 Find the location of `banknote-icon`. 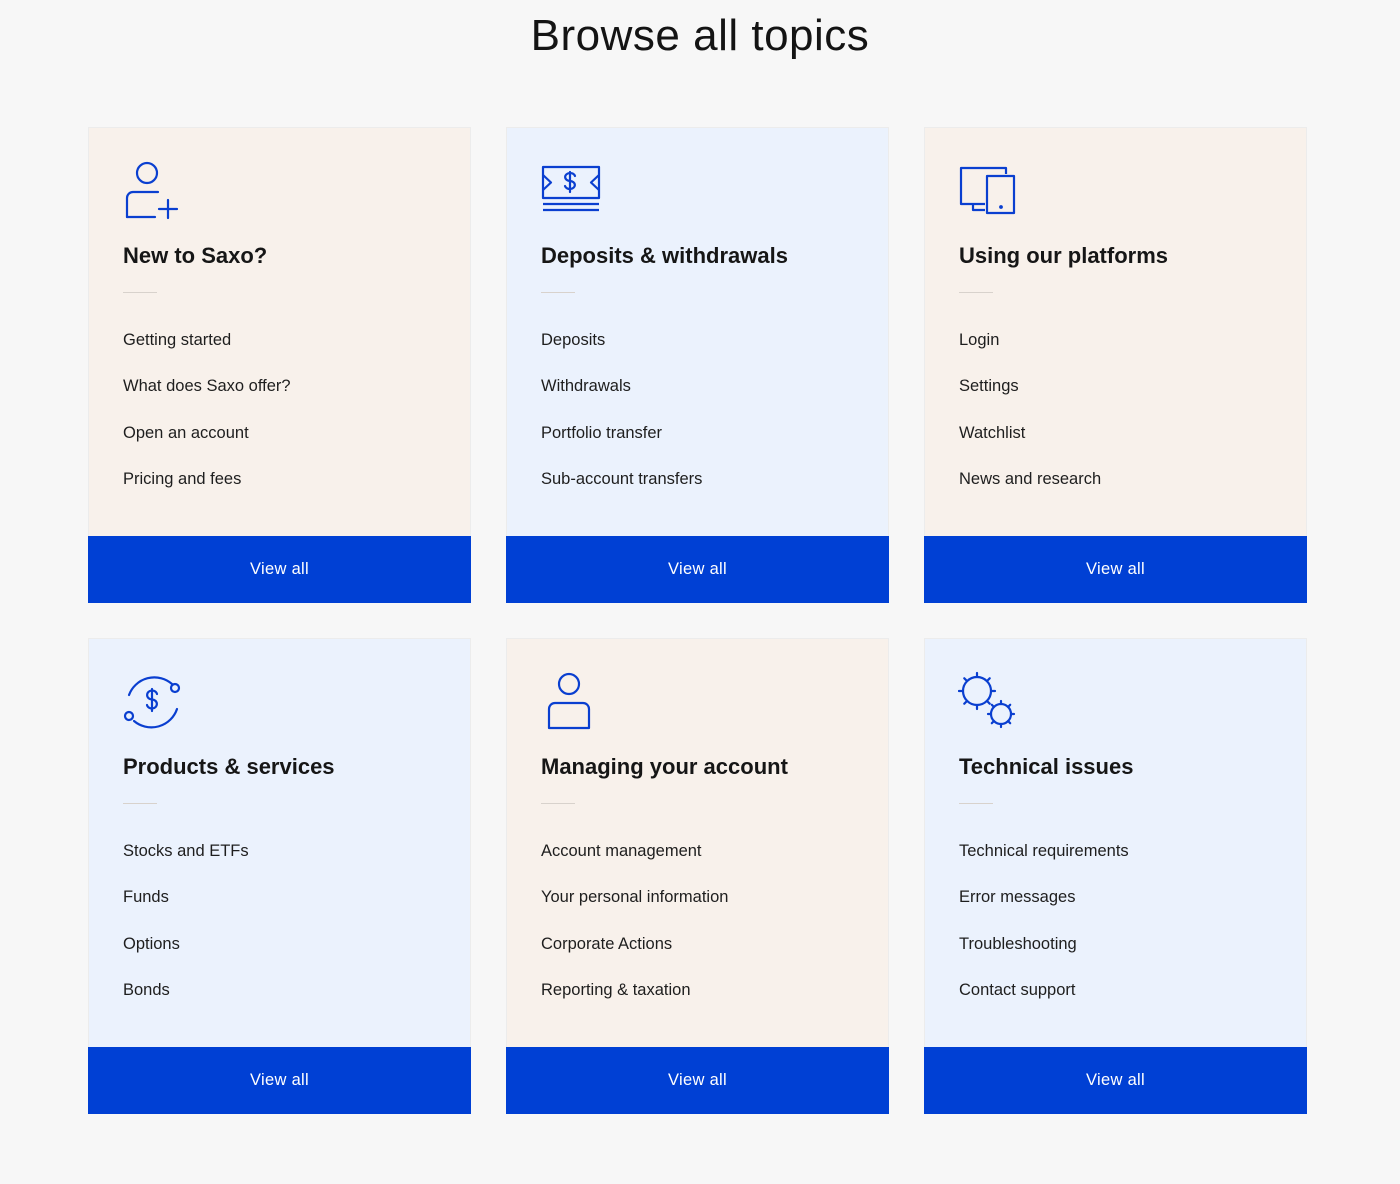

banknote-icon is located at coordinates (571, 191).